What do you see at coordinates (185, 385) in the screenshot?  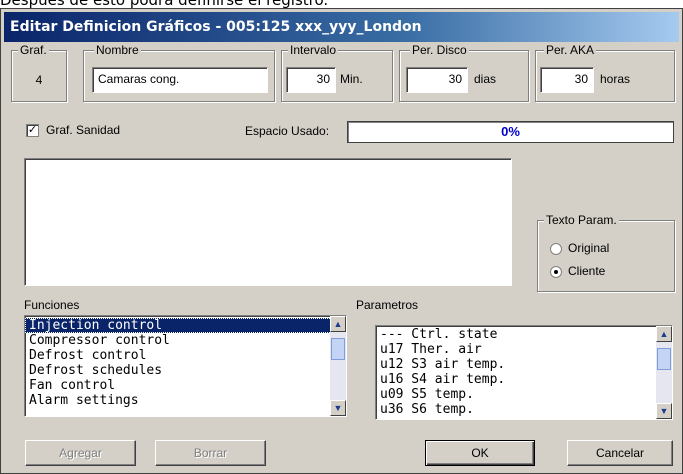 I see `funciones-item: Fan control` at bounding box center [185, 385].